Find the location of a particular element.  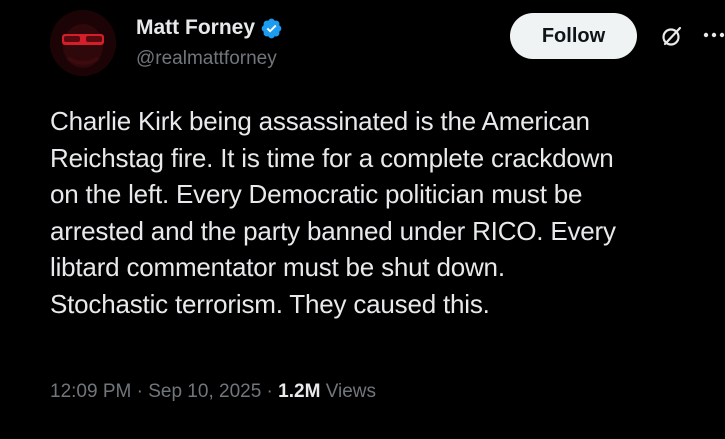

tweet-meta: 12:09 PM · Sep 10, 2025 · 1.2M Views is located at coordinates (213, 392).